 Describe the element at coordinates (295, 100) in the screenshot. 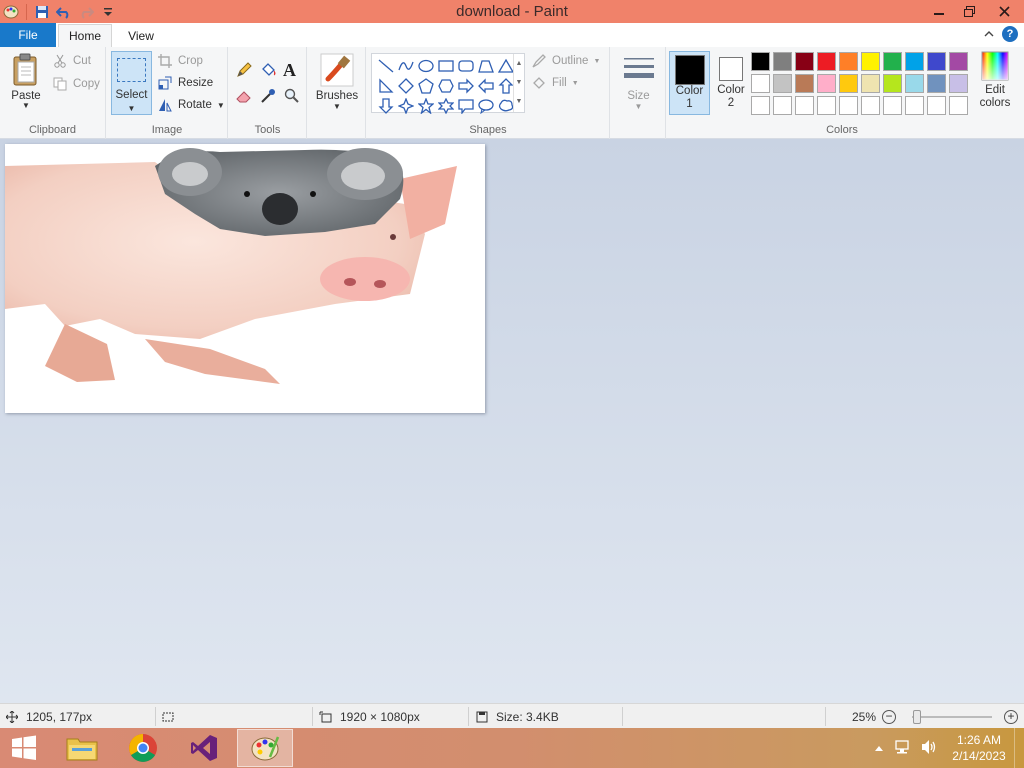

I see `magnifier-icon` at that location.